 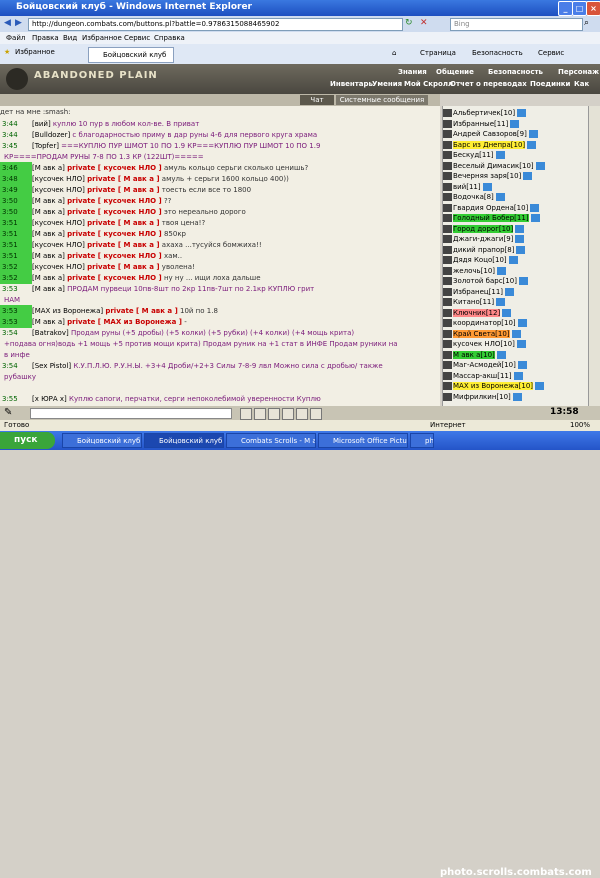 What do you see at coordinates (102, 38) in the screenshot?
I see `menu-favorites: Избранное` at bounding box center [102, 38].